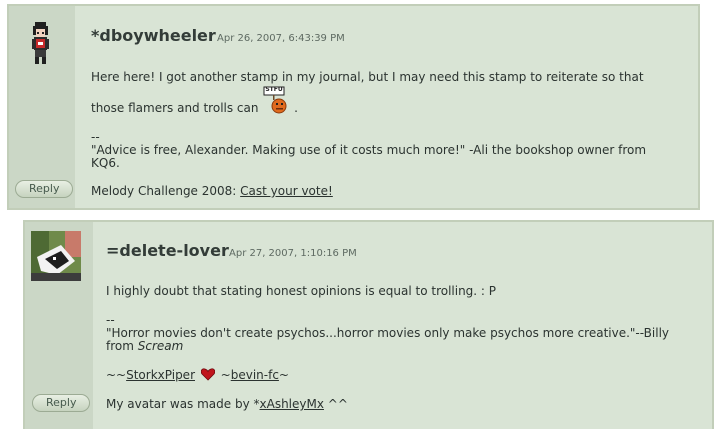 The height and width of the screenshot is (429, 721). I want to click on signature-text: from, so click(122, 346).